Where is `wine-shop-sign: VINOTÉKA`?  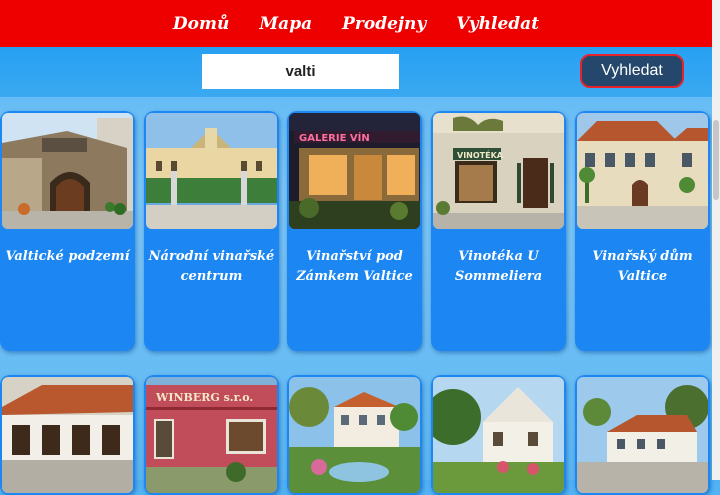
wine-shop-sign: VINOTÉKA is located at coordinates (480, 154).